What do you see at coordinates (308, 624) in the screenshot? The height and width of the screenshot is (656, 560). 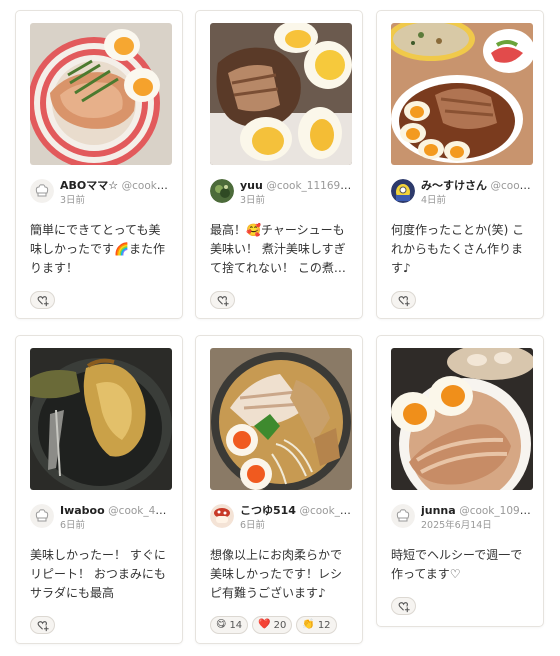 I see `clap-icon: 👏` at bounding box center [308, 624].